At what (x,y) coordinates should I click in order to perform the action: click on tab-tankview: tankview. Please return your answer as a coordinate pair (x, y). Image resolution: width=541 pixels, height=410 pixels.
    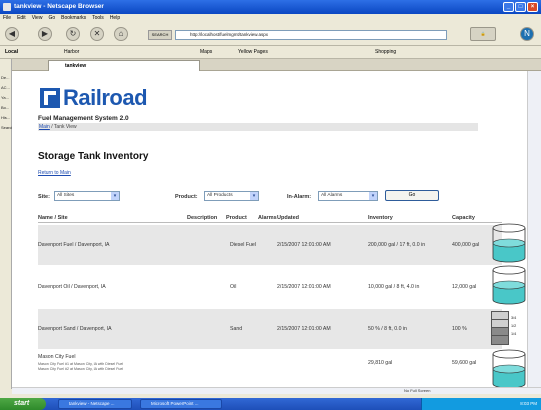
    Looking at the image, I should click on (124, 65).